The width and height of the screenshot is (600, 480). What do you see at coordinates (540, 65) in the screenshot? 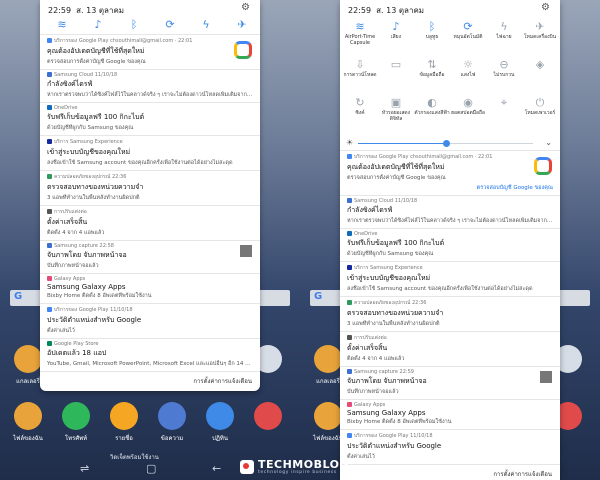
I see `quick-setting-tile: ◈` at bounding box center [540, 65].